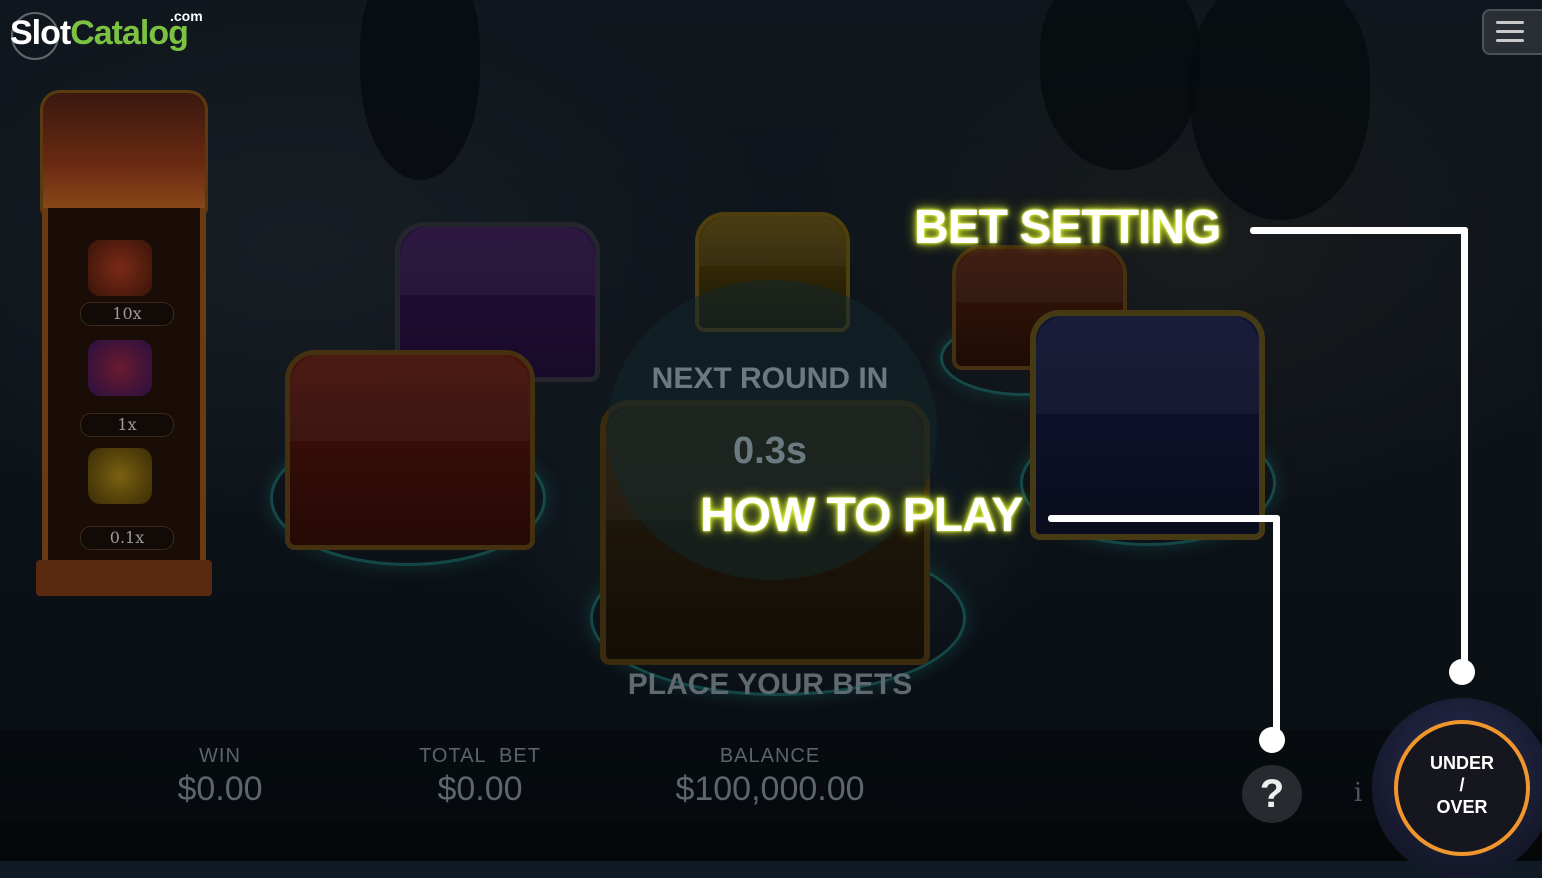  I want to click on crown-icon, so click(120, 268).